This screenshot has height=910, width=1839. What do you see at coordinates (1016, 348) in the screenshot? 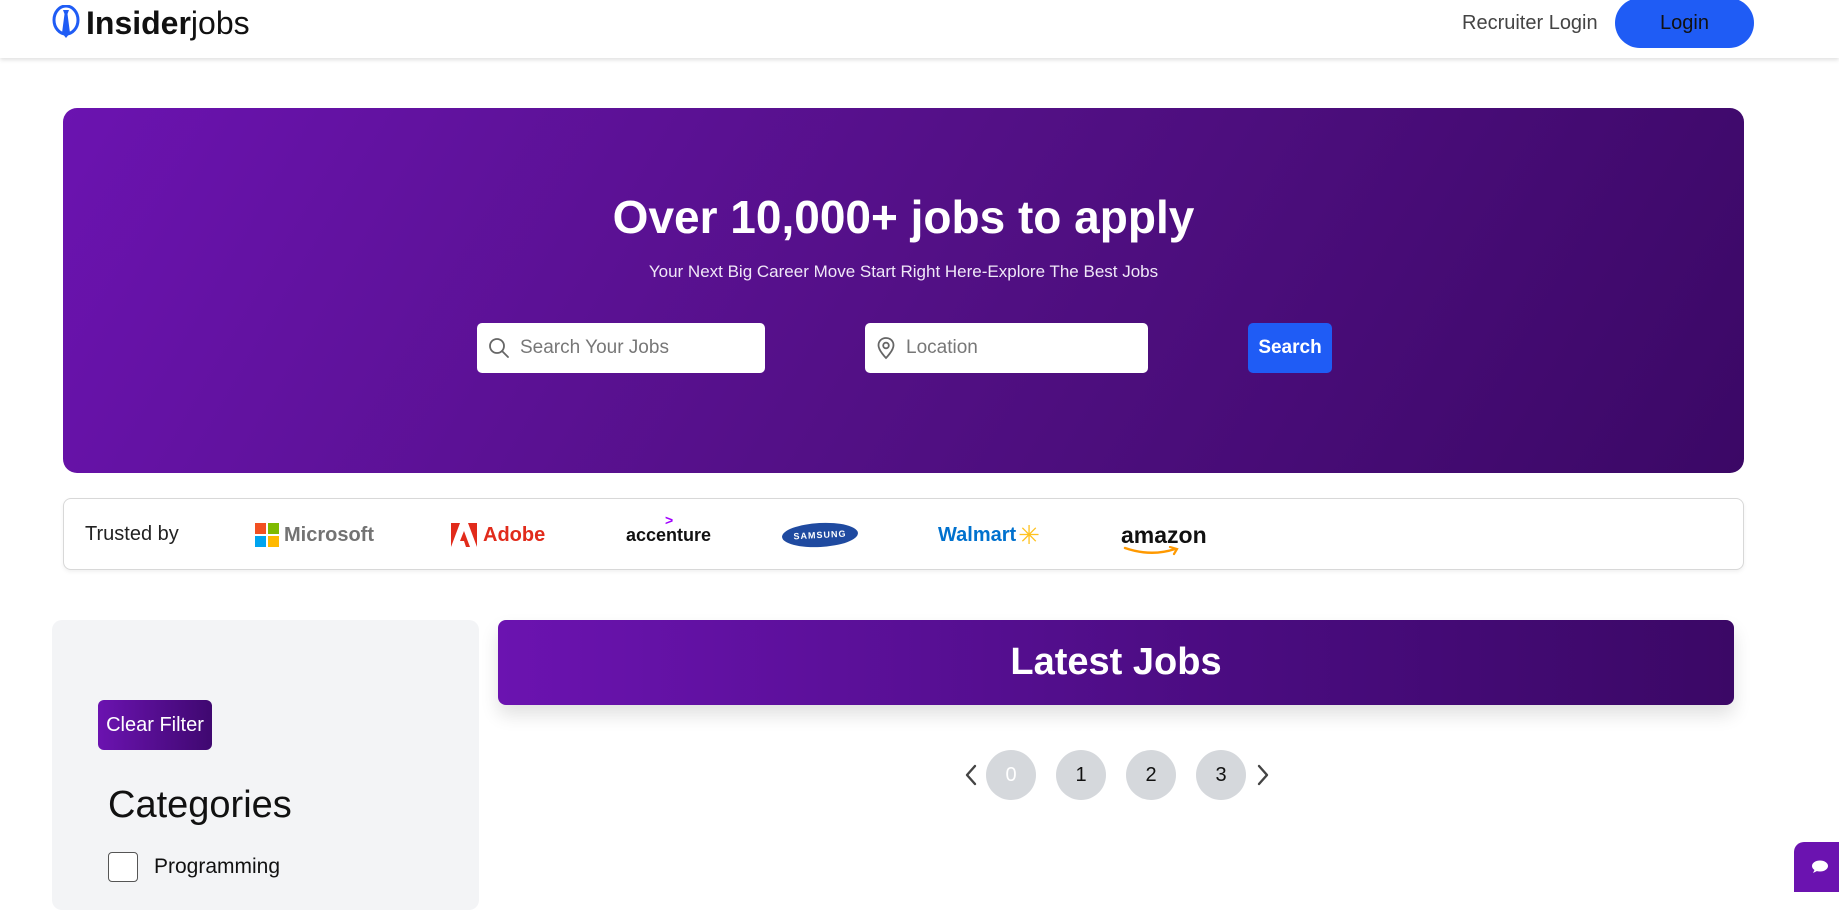
I see `location-input` at bounding box center [1016, 348].